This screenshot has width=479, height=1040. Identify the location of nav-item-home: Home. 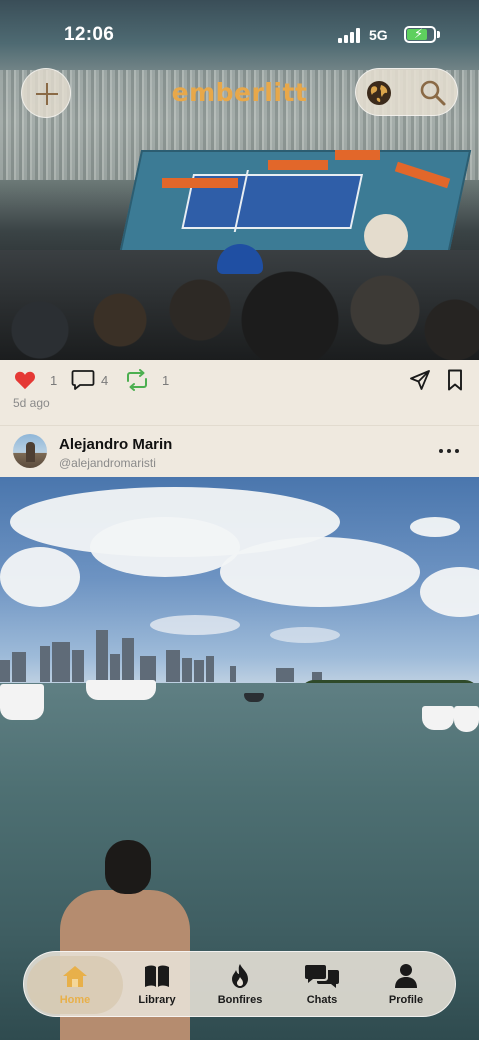
(75, 985).